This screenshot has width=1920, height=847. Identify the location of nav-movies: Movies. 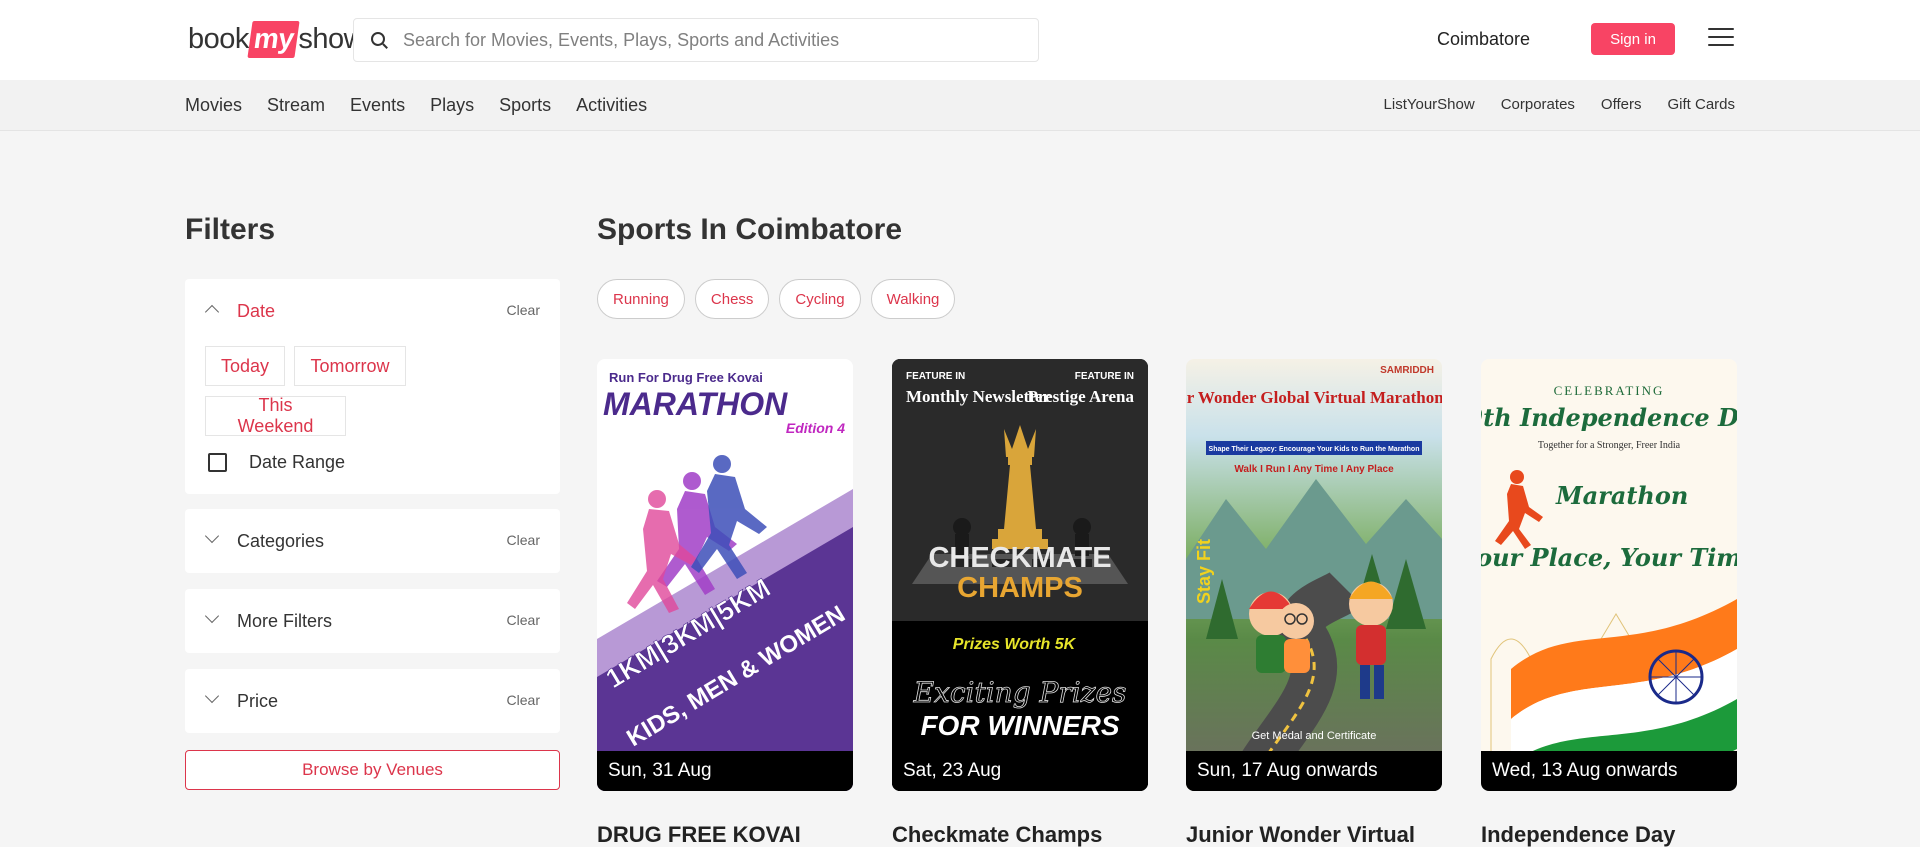
(213, 105).